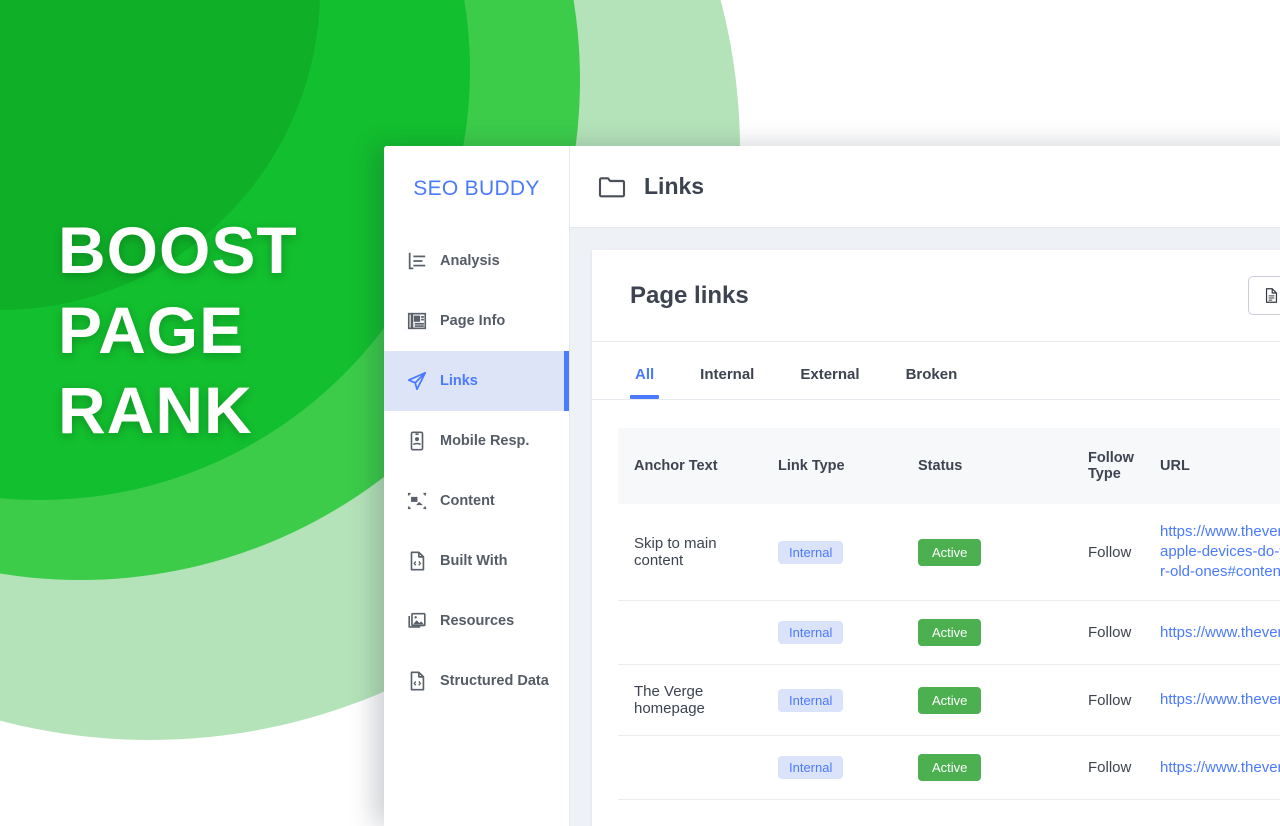  What do you see at coordinates (644, 370) in the screenshot?
I see `tab-all: All` at bounding box center [644, 370].